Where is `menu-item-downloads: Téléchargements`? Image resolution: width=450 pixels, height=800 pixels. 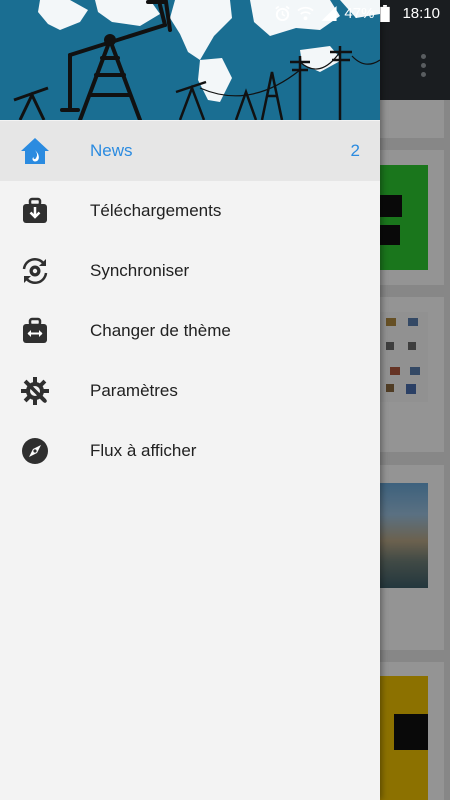
menu-item-downloads: Téléchargements is located at coordinates (190, 211).